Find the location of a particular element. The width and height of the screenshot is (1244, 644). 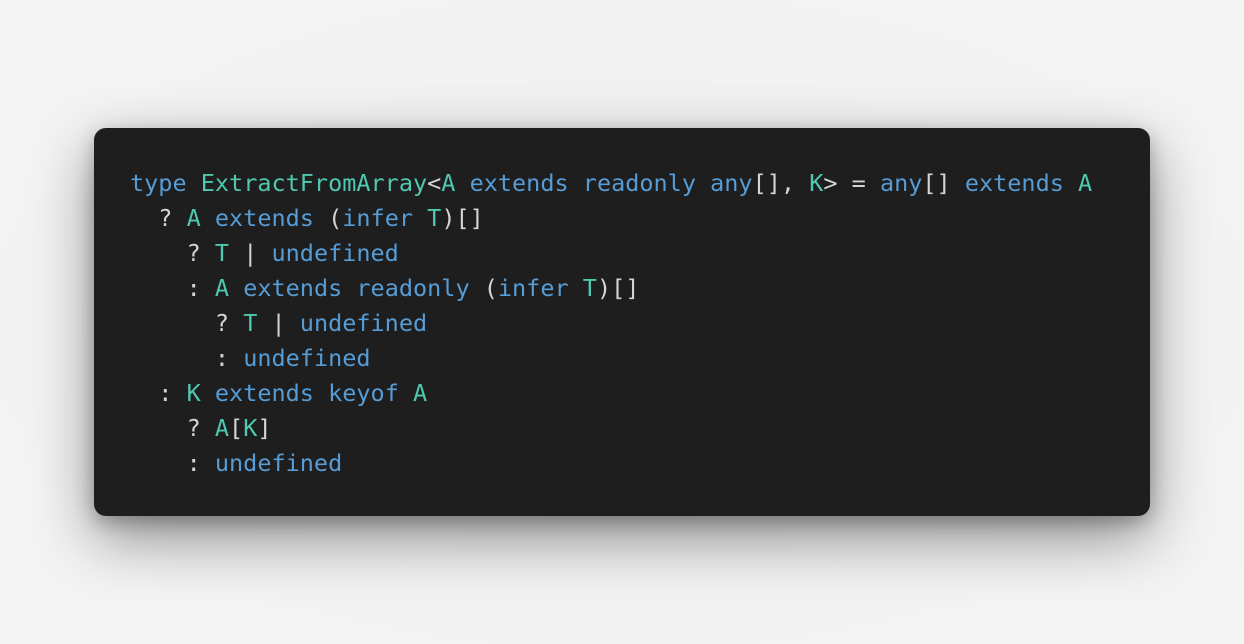

keyword-token: keyof is located at coordinates (363, 393).